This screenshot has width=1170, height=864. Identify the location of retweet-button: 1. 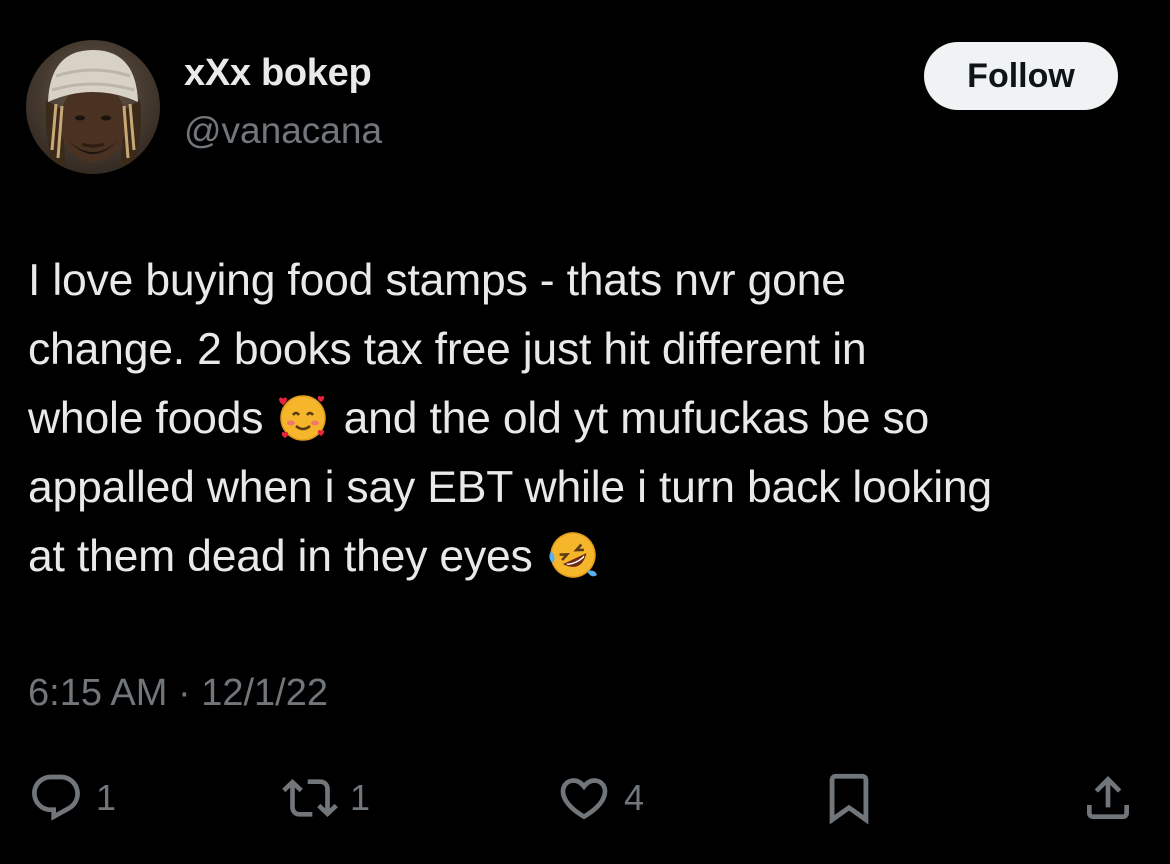
(326, 798).